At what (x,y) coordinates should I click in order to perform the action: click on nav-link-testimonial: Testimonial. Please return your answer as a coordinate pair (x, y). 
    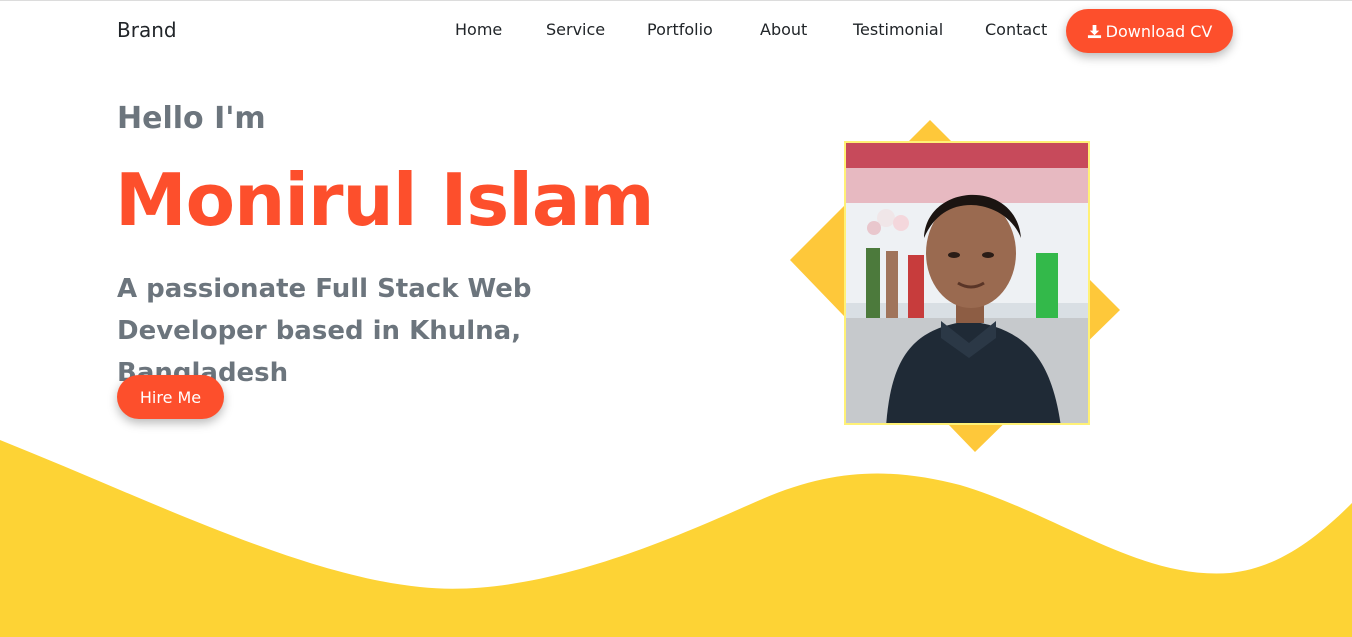
    Looking at the image, I should click on (898, 29).